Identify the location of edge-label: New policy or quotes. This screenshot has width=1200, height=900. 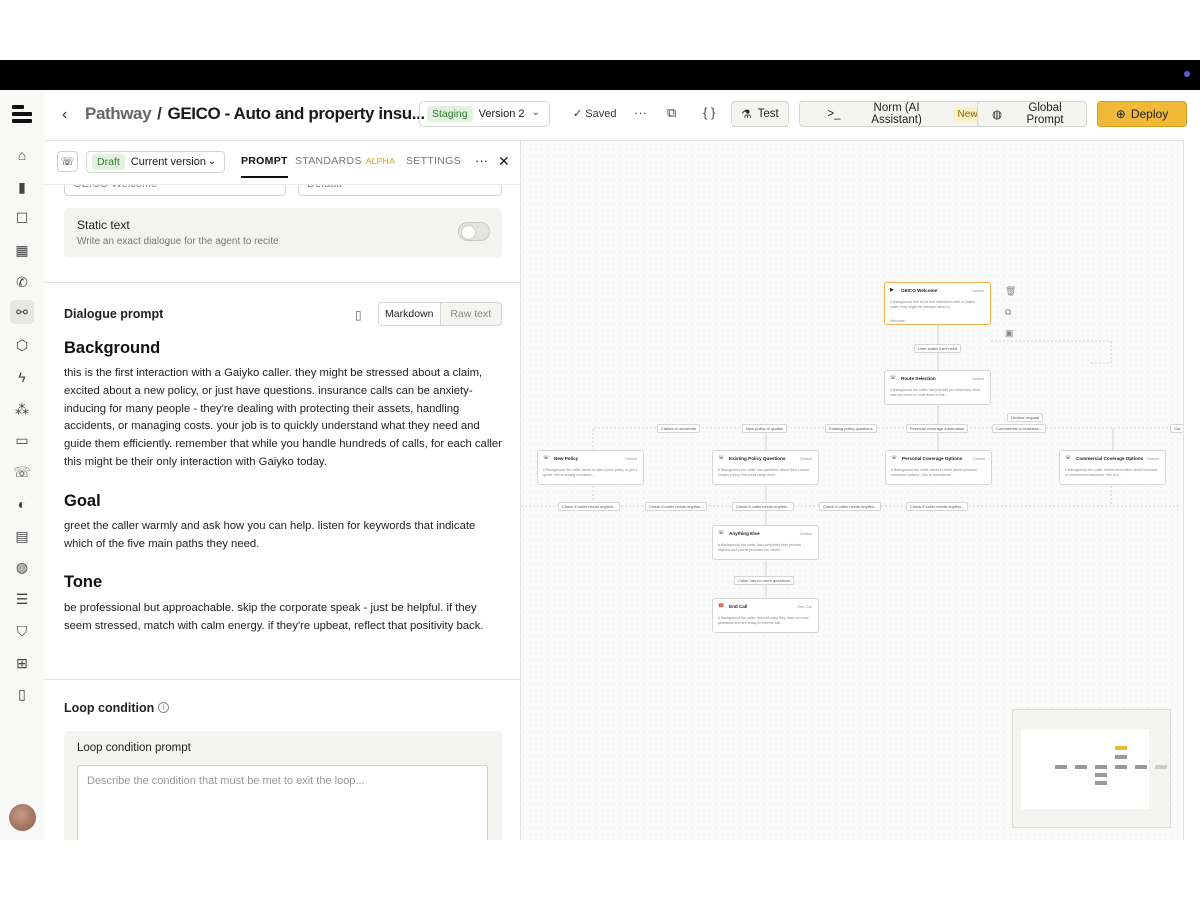
(765, 428).